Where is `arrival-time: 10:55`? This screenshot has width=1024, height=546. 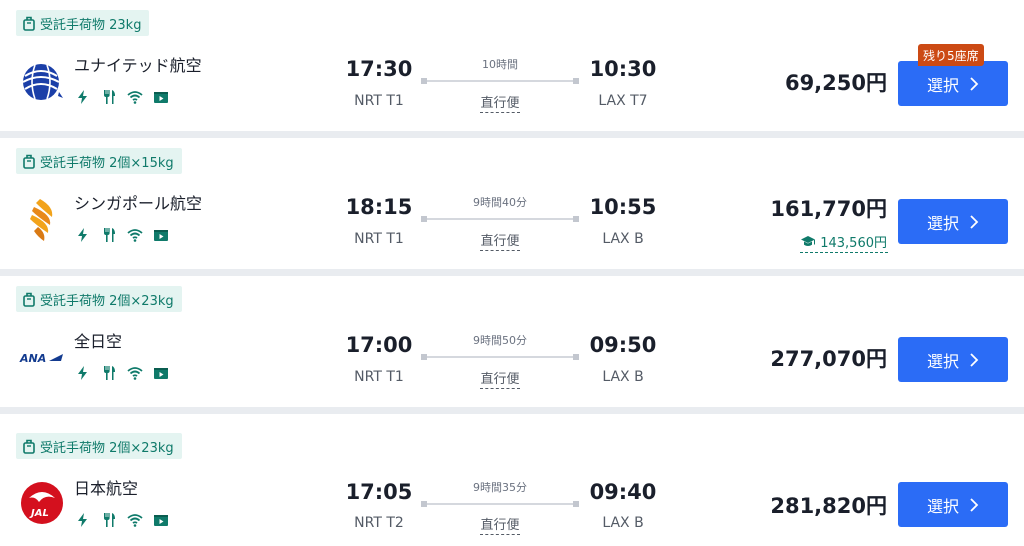 arrival-time: 10:55 is located at coordinates (623, 207).